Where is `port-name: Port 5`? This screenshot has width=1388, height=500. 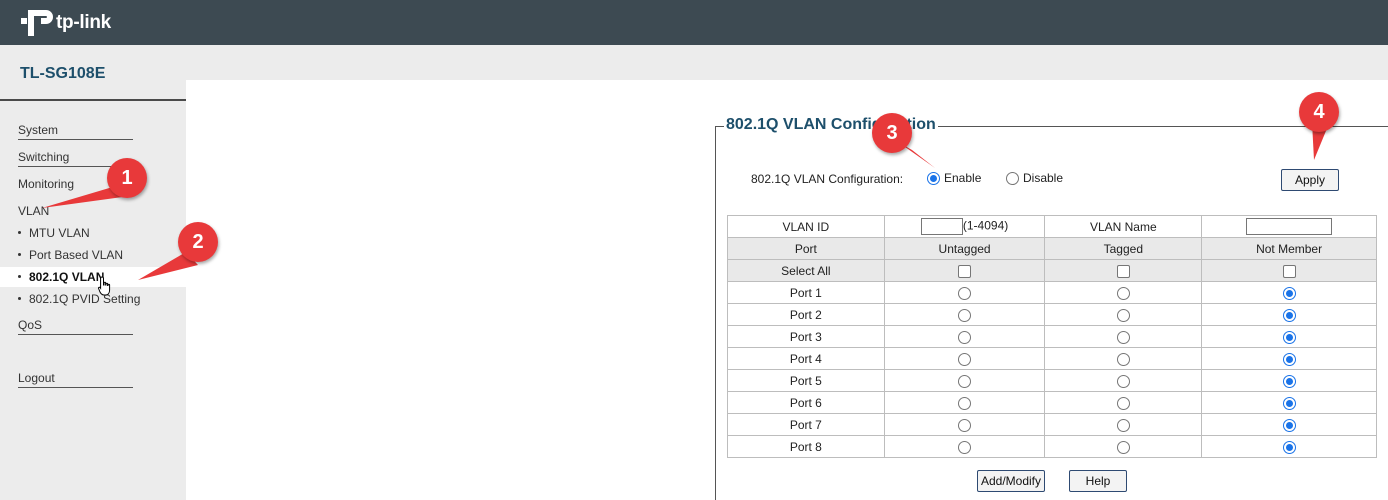 port-name: Port 5 is located at coordinates (806, 380).